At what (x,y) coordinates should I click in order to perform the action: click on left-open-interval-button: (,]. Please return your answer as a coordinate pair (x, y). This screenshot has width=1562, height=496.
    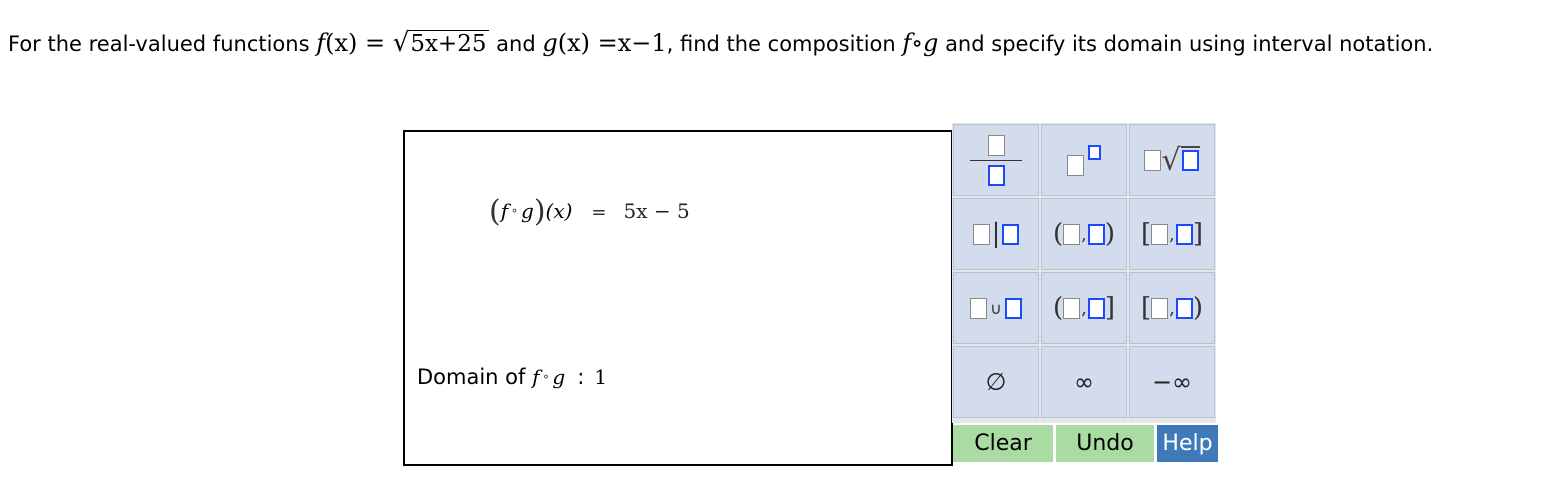
    Looking at the image, I should click on (1084, 308).